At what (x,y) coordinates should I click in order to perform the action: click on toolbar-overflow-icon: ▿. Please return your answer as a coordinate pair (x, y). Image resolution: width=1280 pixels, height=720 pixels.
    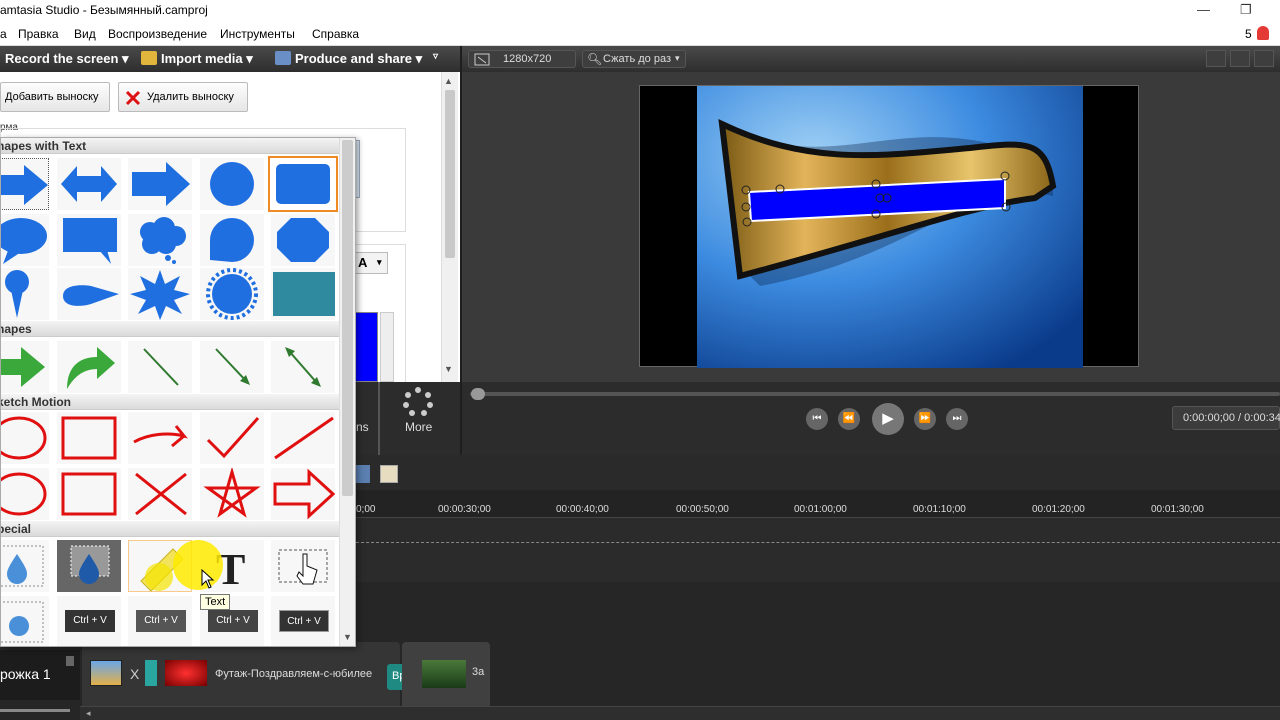
    Looking at the image, I should click on (435, 56).